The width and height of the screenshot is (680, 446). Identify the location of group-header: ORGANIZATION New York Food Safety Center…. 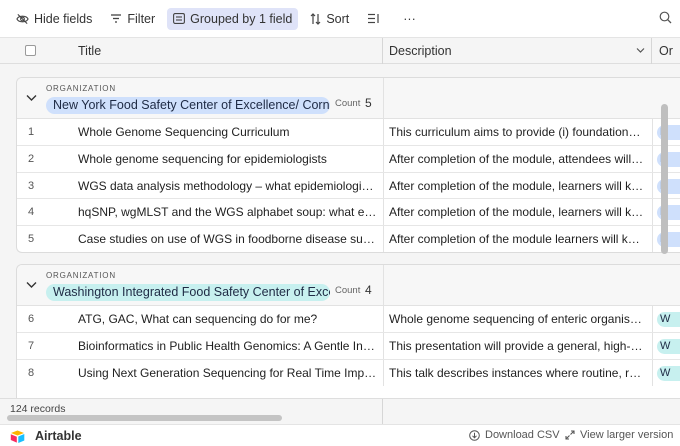
(348, 98).